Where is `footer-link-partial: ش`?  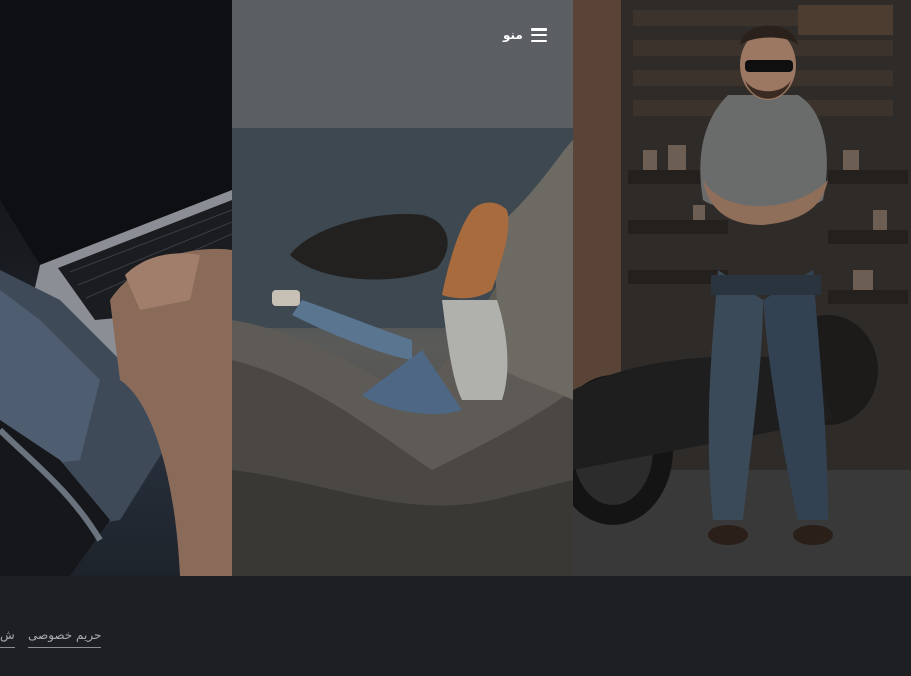
footer-link-partial: ش is located at coordinates (7, 638).